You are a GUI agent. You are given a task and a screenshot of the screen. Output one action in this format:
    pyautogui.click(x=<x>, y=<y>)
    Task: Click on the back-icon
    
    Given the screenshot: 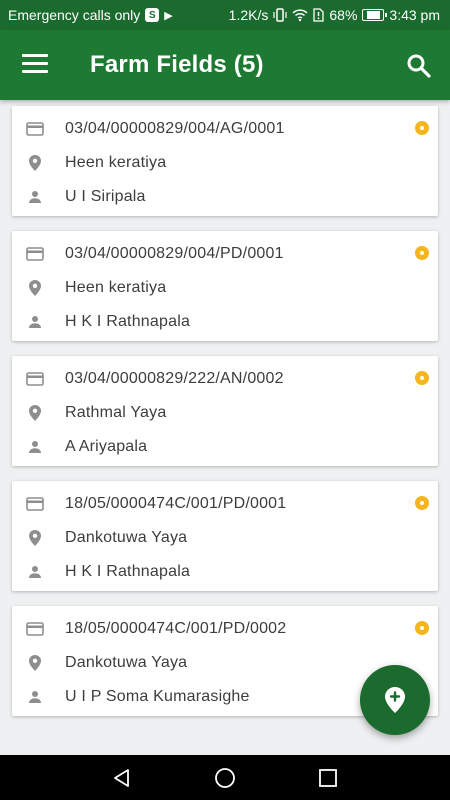 What is the action you would take?
    pyautogui.click(x=122, y=778)
    